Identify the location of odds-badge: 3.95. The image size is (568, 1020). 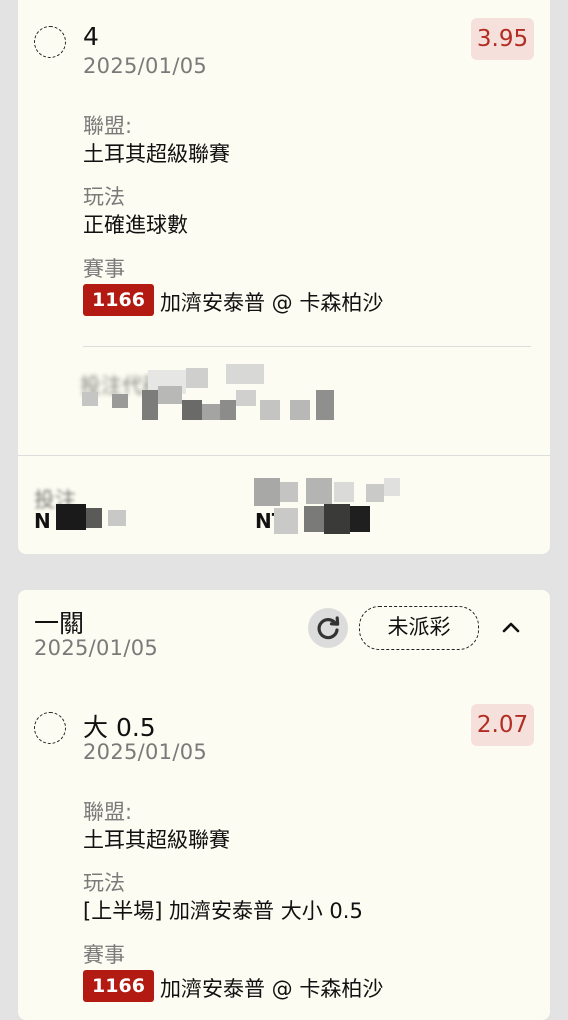
(502, 39).